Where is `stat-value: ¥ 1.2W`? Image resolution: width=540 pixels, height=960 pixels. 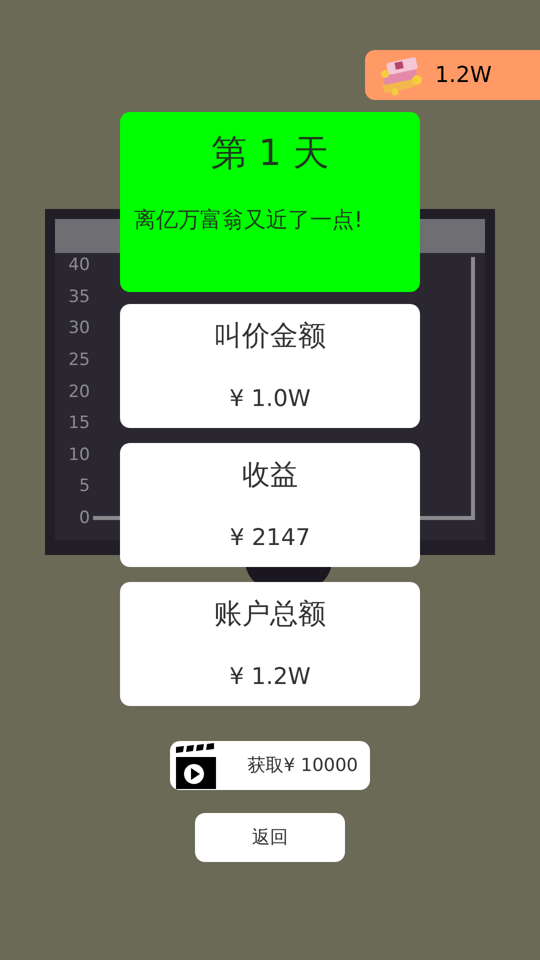 stat-value: ¥ 1.2W is located at coordinates (270, 677).